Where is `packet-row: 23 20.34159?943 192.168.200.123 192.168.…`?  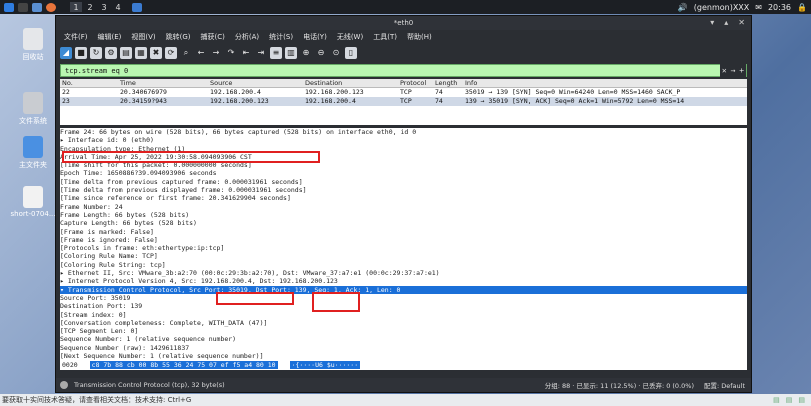 packet-row: 23 20.34159?943 192.168.200.123 192.168.… is located at coordinates (403, 101).